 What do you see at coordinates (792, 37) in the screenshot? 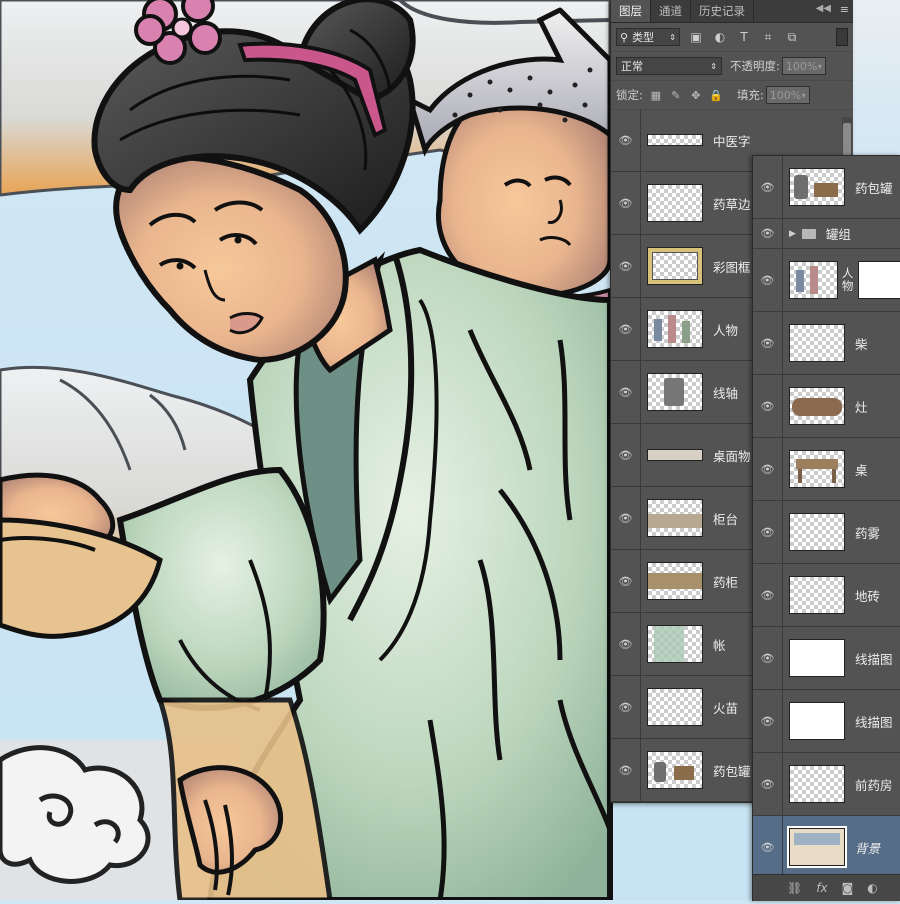
I see `smart-object-filter-icon: ⧉` at bounding box center [792, 37].